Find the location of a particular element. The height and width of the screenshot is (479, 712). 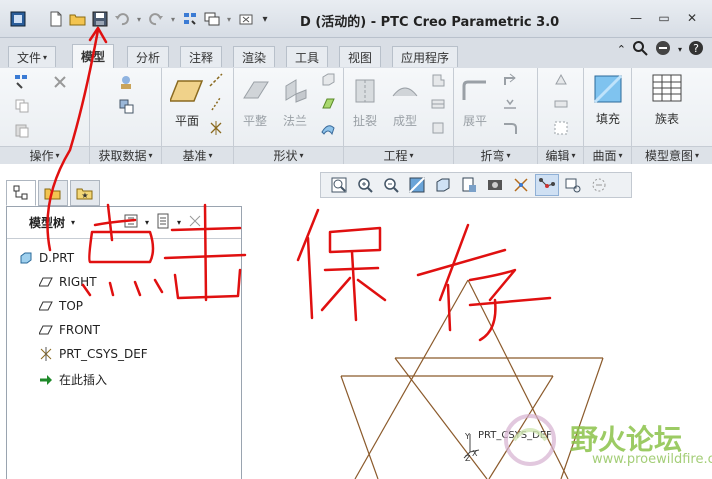

close-button: ✕ is located at coordinates (692, 18).